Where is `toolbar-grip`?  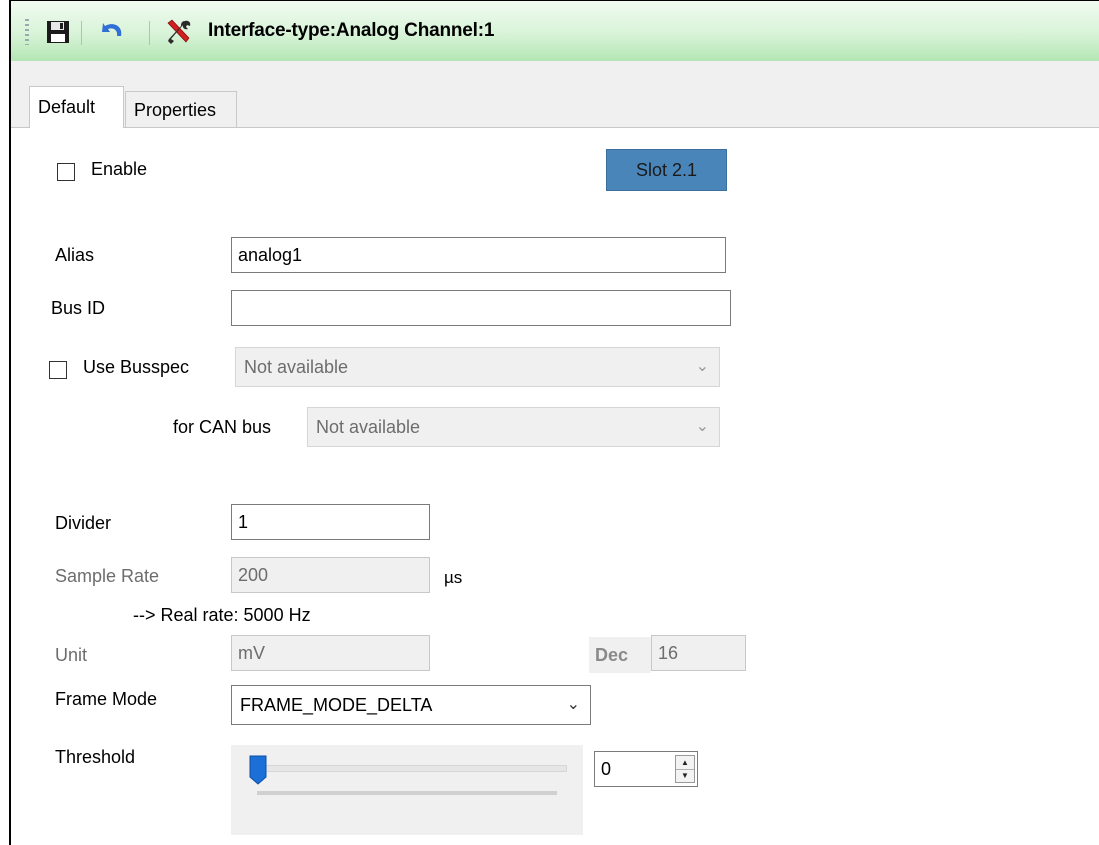 toolbar-grip is located at coordinates (27, 32).